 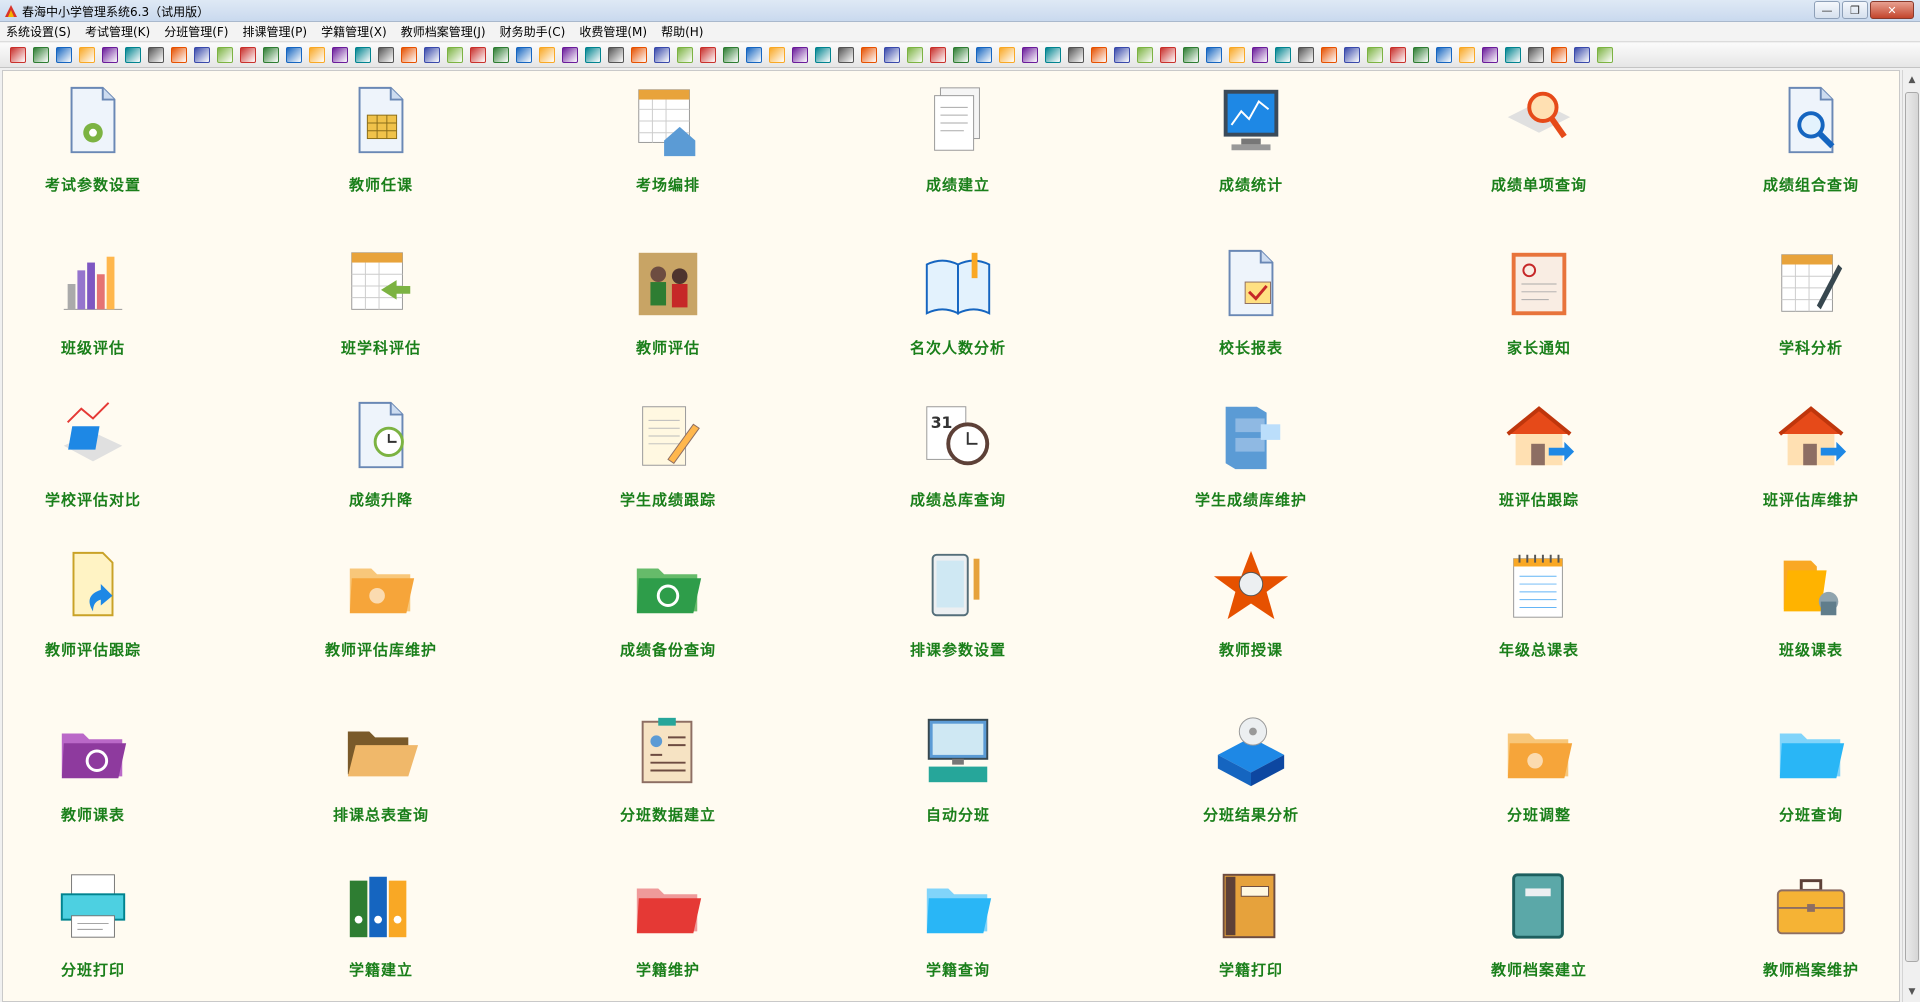 What do you see at coordinates (958, 456) in the screenshot?
I see `tile-calendar-clock-17: 31 成绩总库查询` at bounding box center [958, 456].